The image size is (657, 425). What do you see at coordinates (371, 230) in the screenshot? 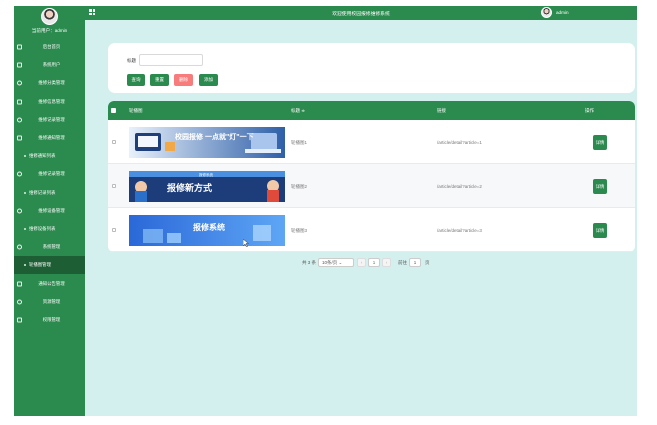
I see `table-row: 报修系统 轮播图3 /article/detail?article=3 详情` at bounding box center [371, 230].